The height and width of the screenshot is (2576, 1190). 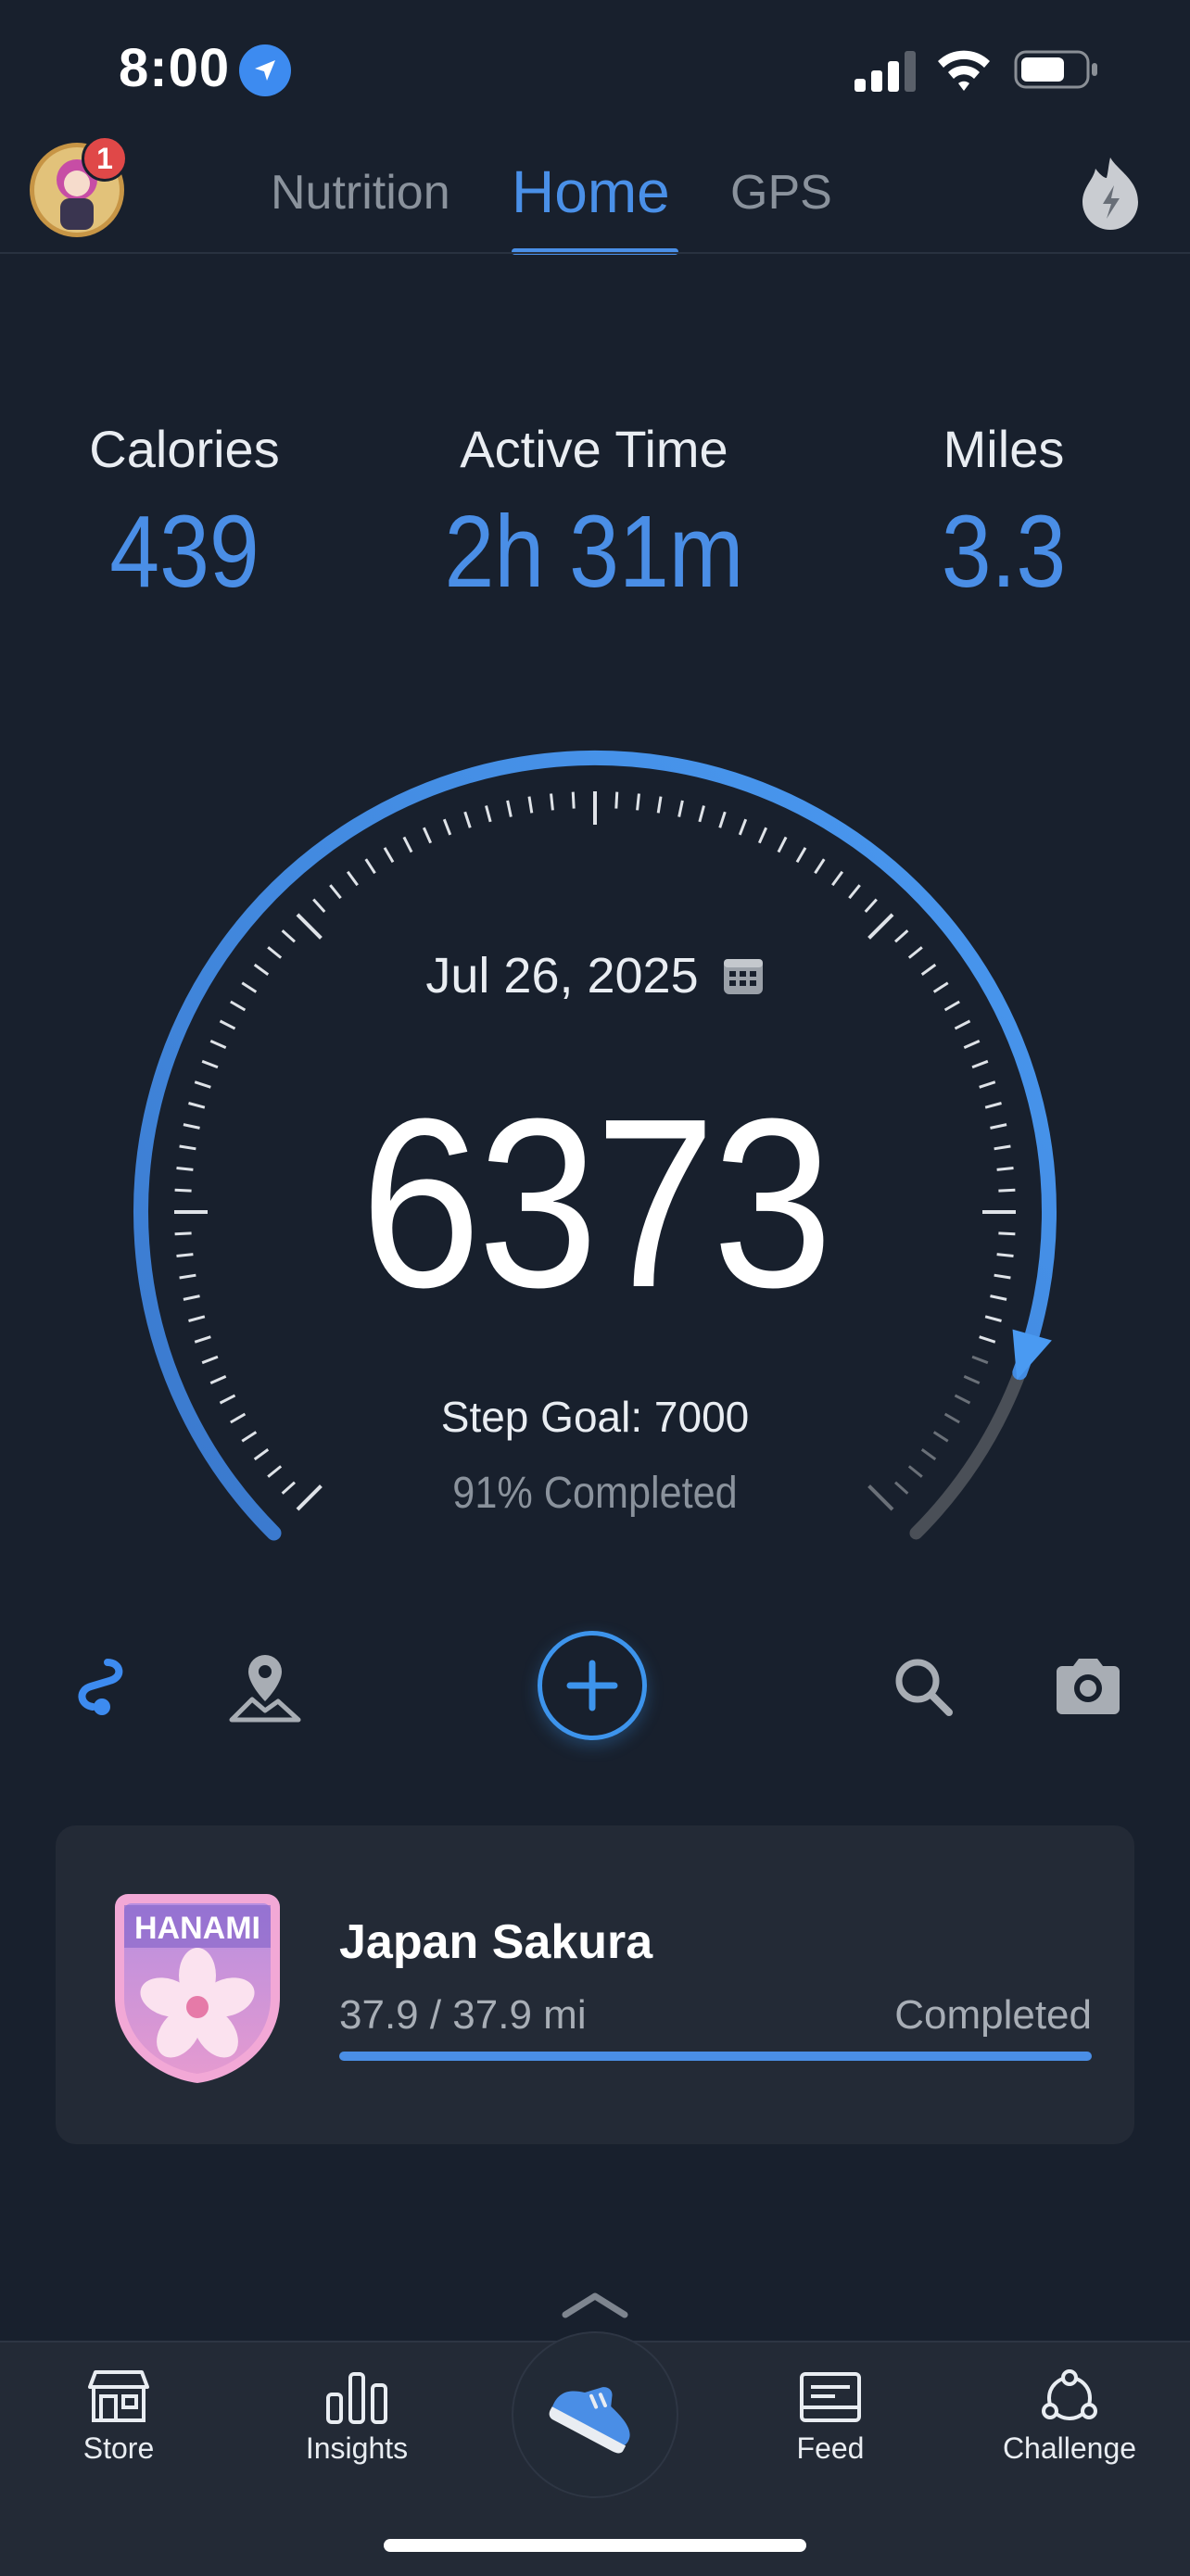 I want to click on add-icon, so click(x=592, y=1686).